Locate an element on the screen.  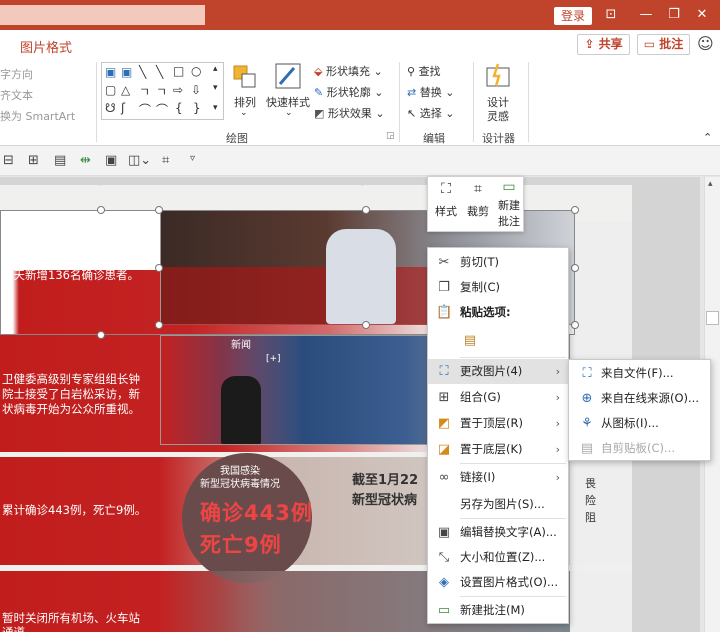
arrow-line-shape-icon: ╲ is located at coordinates (159, 72).